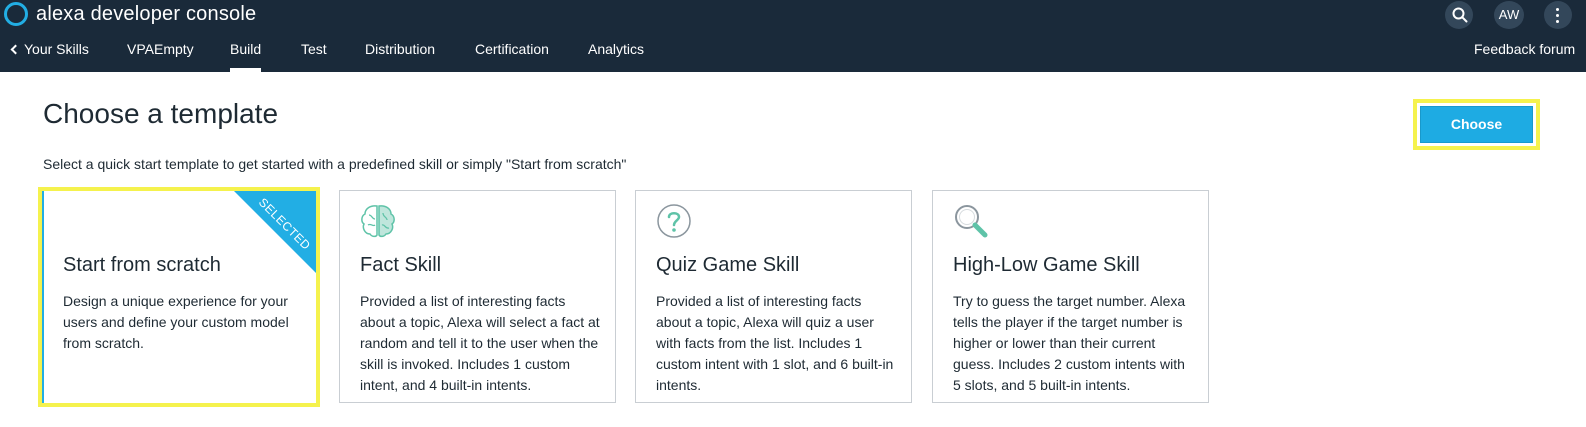 The height and width of the screenshot is (427, 1586). I want to click on nav-tab-test: Test, so click(314, 49).